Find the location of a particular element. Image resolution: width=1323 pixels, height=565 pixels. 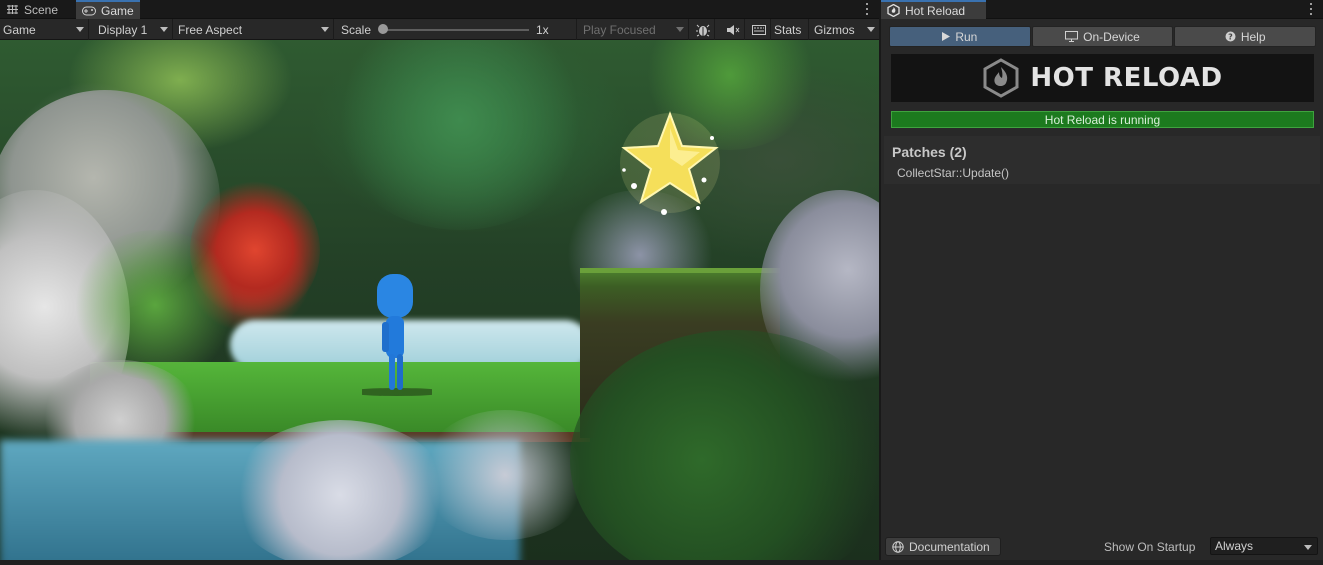

tab-scene: Scene is located at coordinates (38, 9).